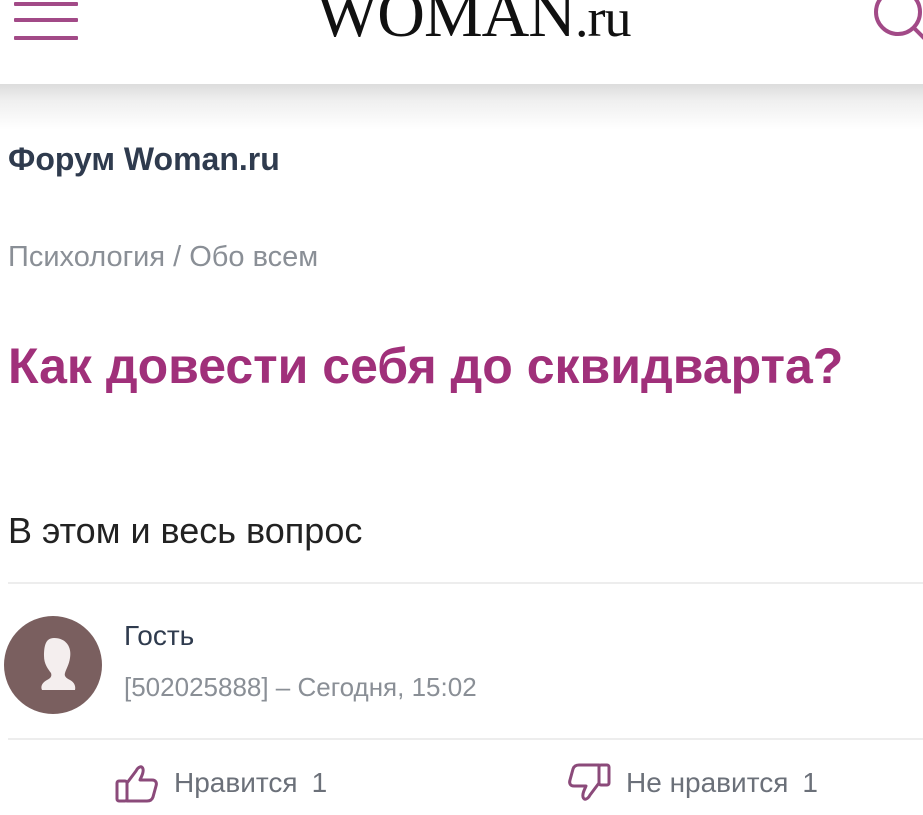  I want to click on author-meta: [502025888] – Сегодня, 15:02, so click(300, 687).